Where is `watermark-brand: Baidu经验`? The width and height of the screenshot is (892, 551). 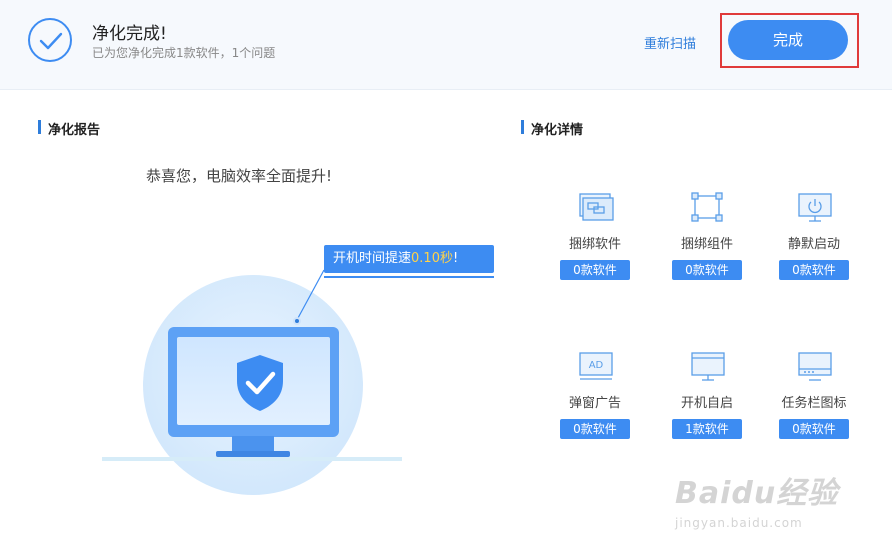
watermark-brand: Baidu经验 is located at coordinates (757, 493).